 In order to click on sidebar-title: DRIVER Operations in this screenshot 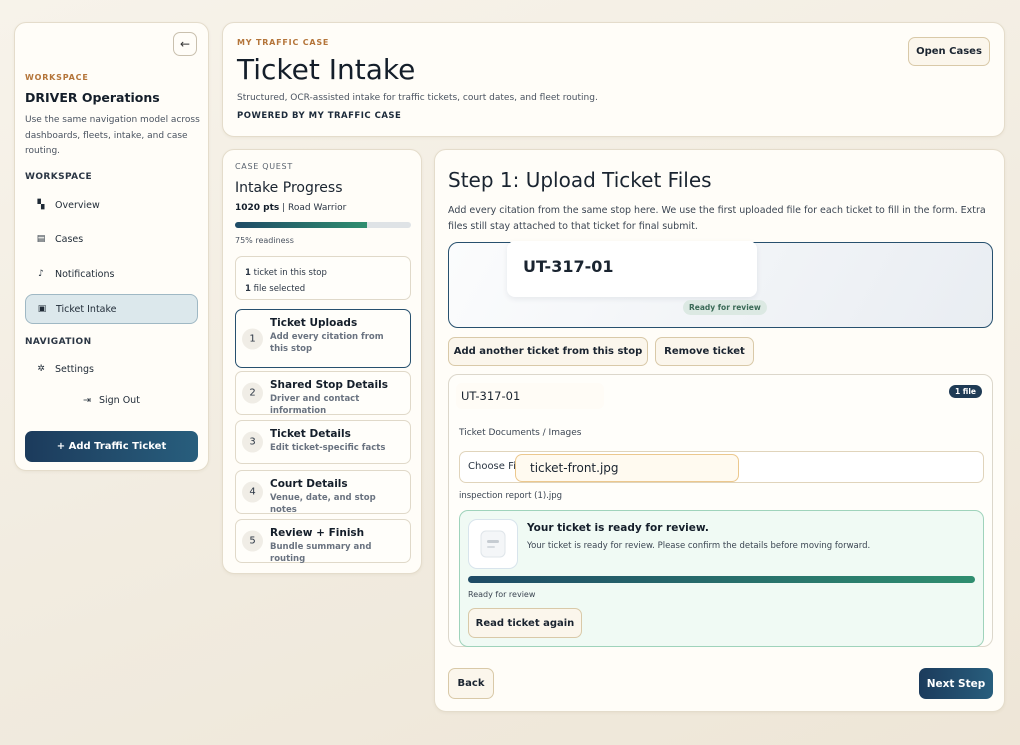, I will do `click(92, 97)`.